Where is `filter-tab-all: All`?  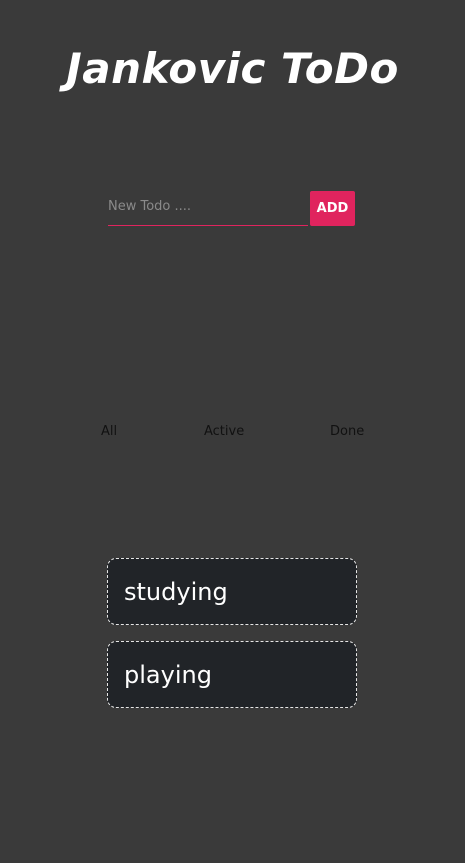 filter-tab-all: All is located at coordinates (109, 432).